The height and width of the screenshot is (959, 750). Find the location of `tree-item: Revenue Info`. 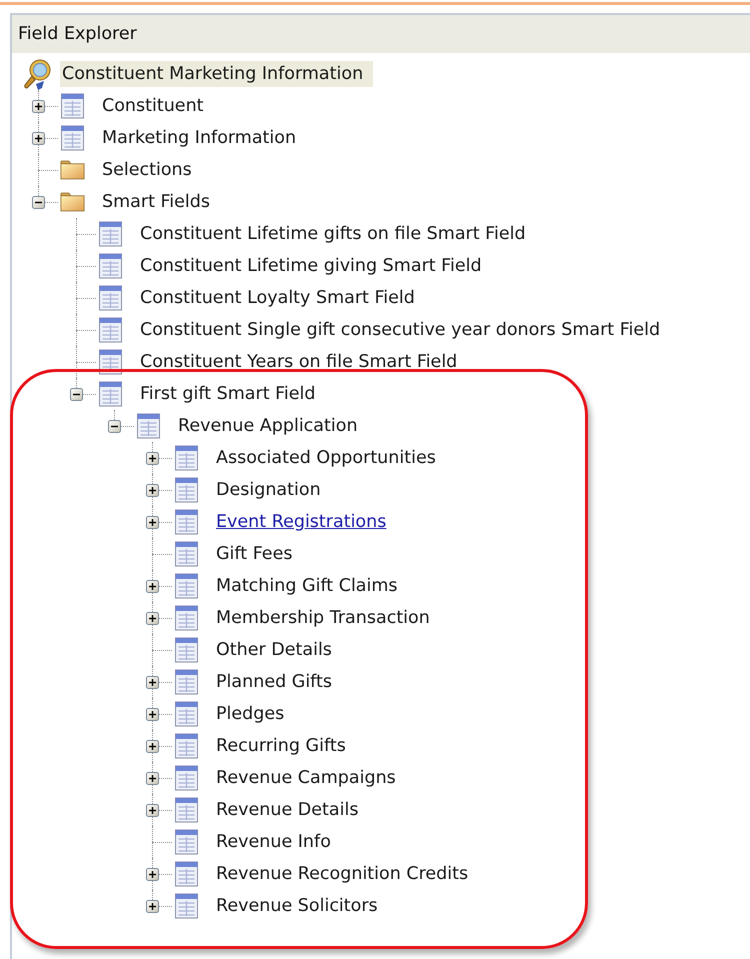

tree-item: Revenue Info is located at coordinates (274, 842).